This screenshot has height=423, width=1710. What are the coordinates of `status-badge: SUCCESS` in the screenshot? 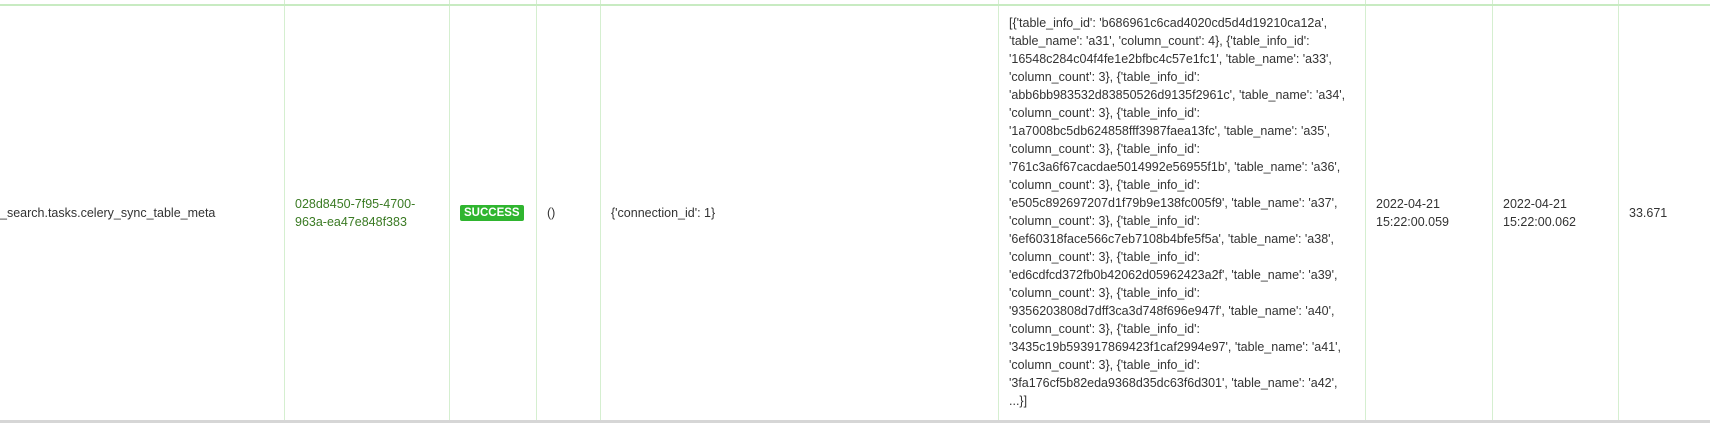 It's located at (492, 213).